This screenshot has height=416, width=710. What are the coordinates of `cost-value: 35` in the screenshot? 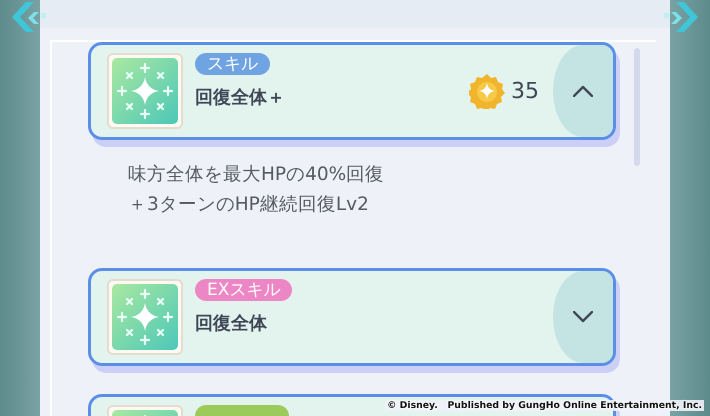 It's located at (525, 91).